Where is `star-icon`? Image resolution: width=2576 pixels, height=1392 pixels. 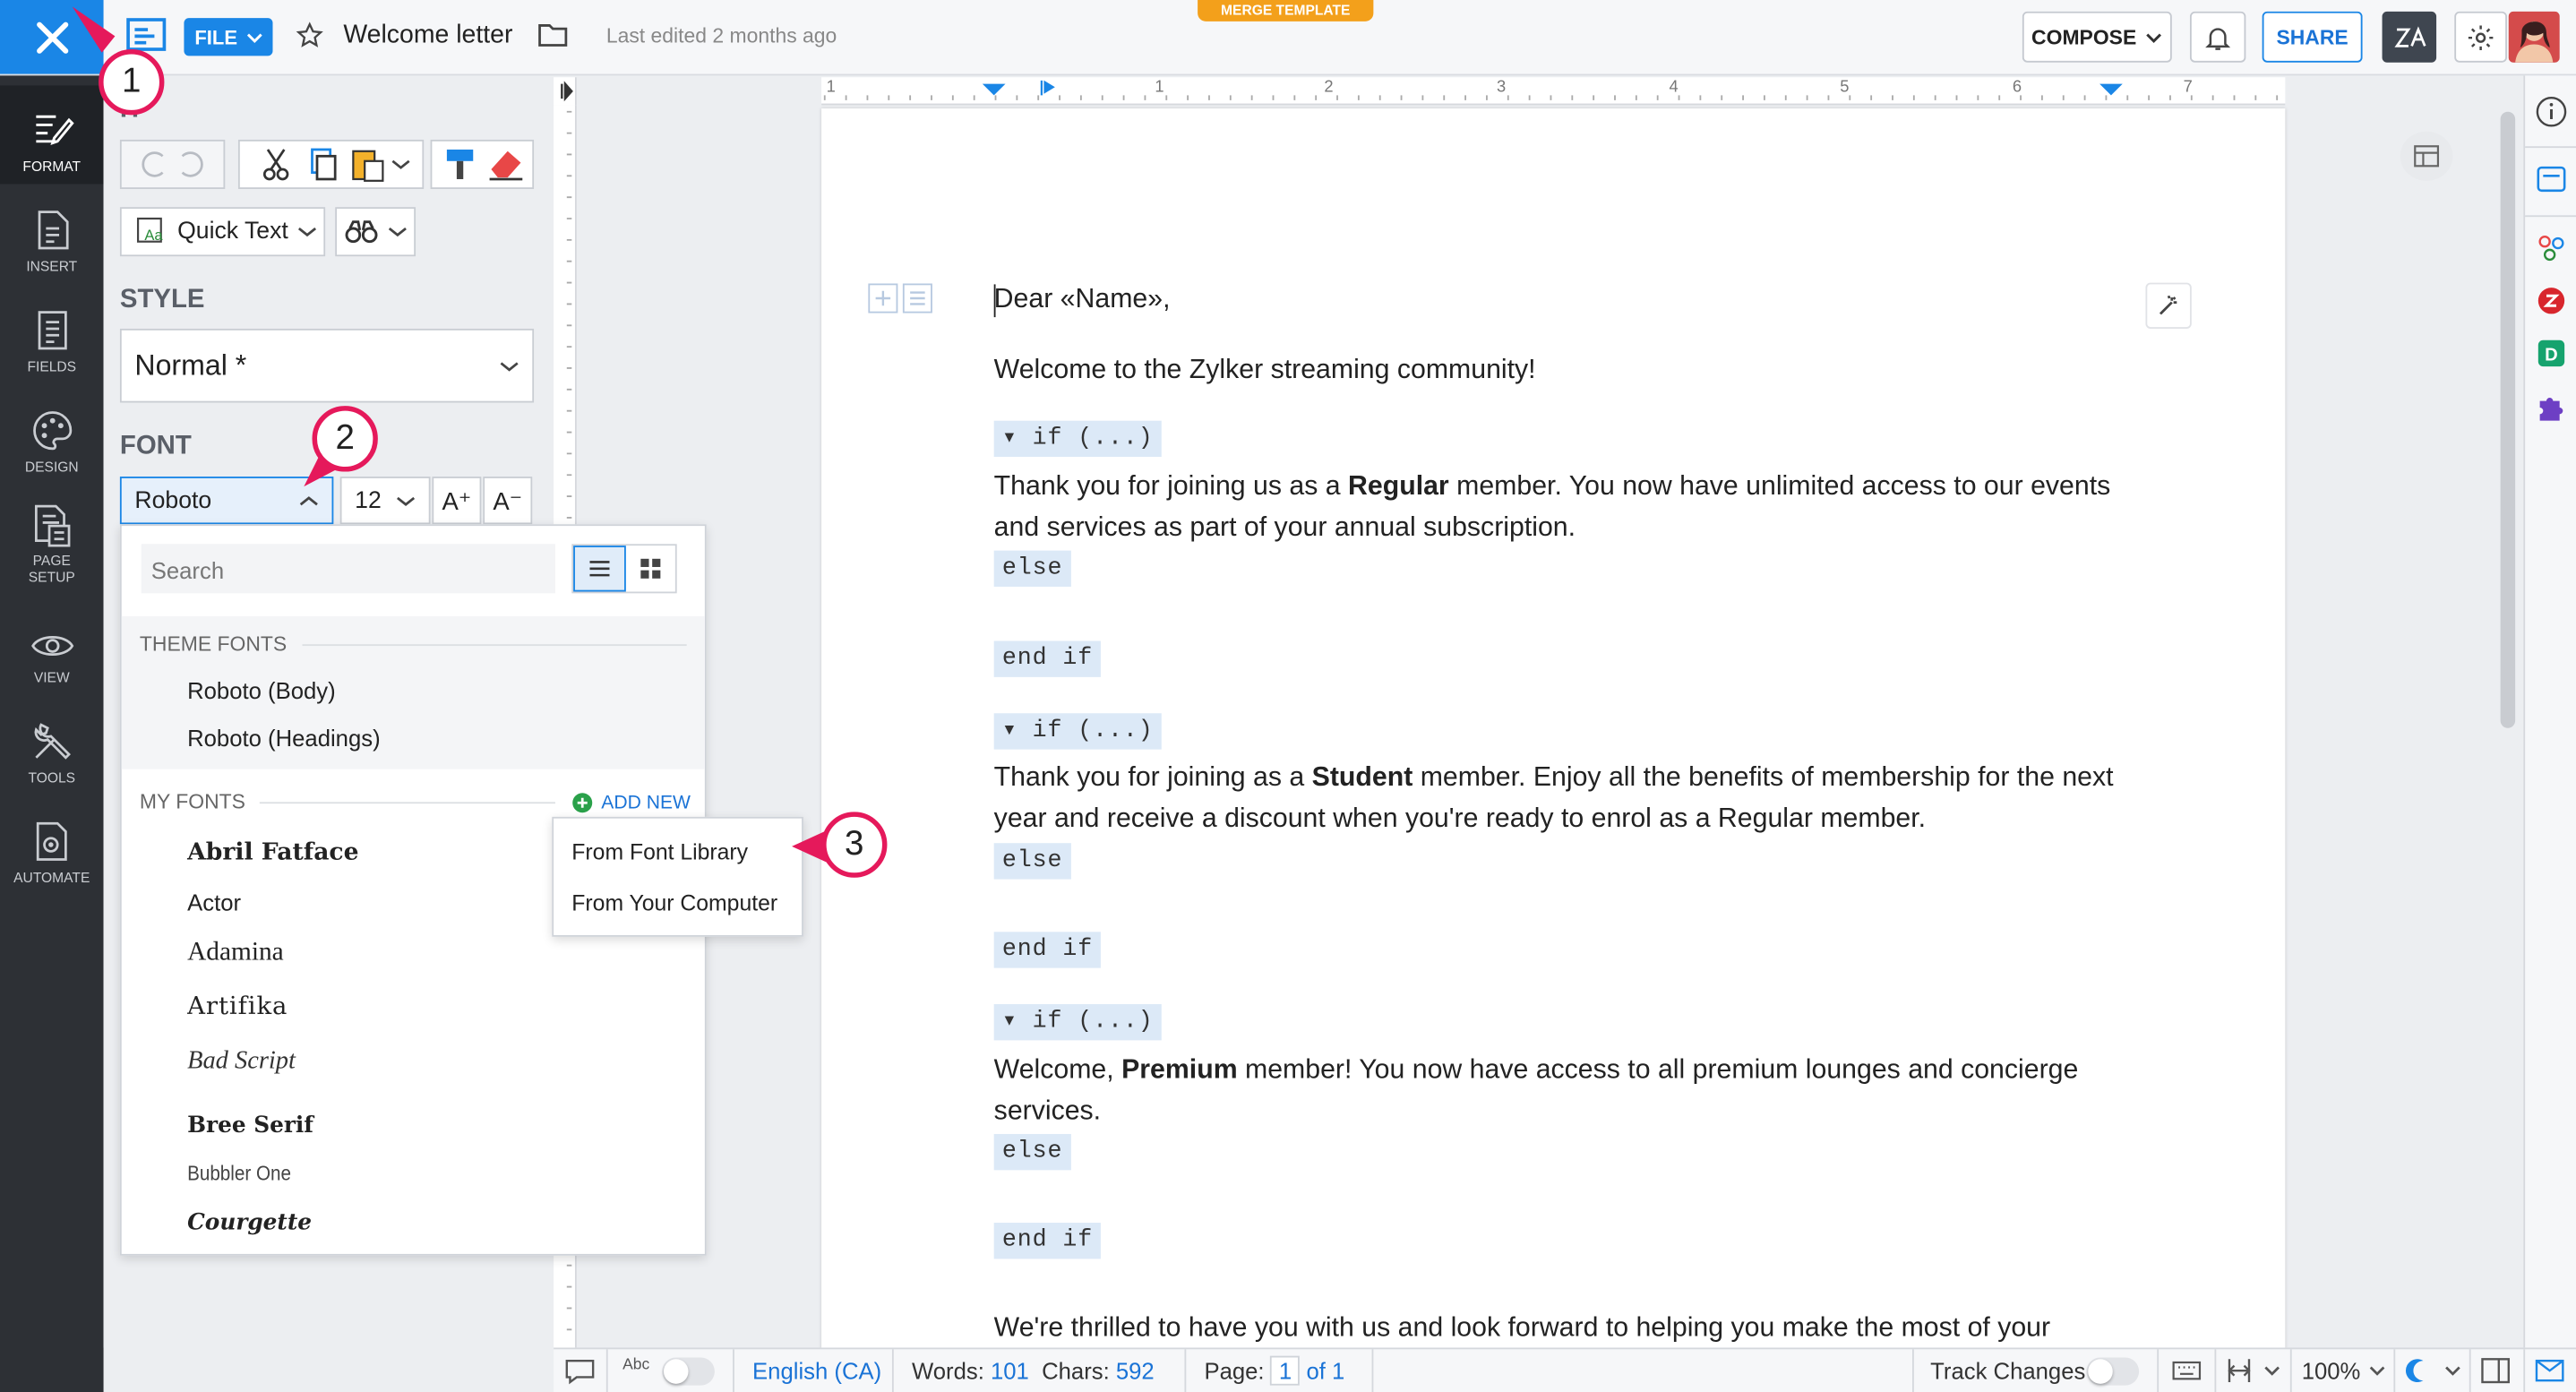
star-icon is located at coordinates (309, 35).